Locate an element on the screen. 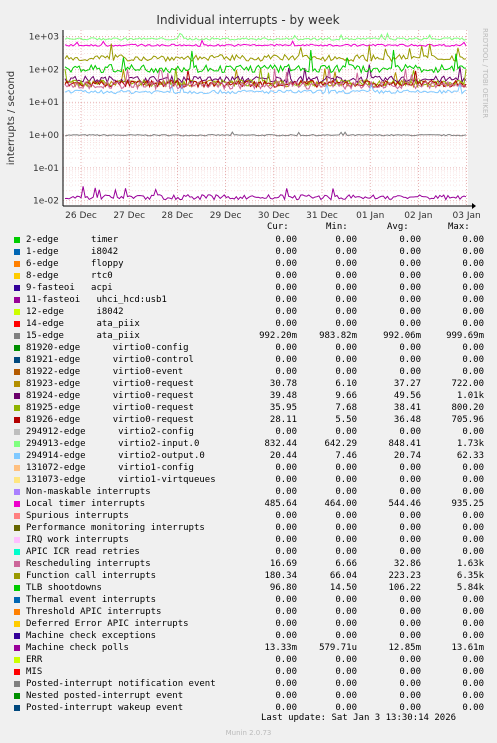 The image size is (497, 743). legend-value: 1.01k is located at coordinates (470, 396).